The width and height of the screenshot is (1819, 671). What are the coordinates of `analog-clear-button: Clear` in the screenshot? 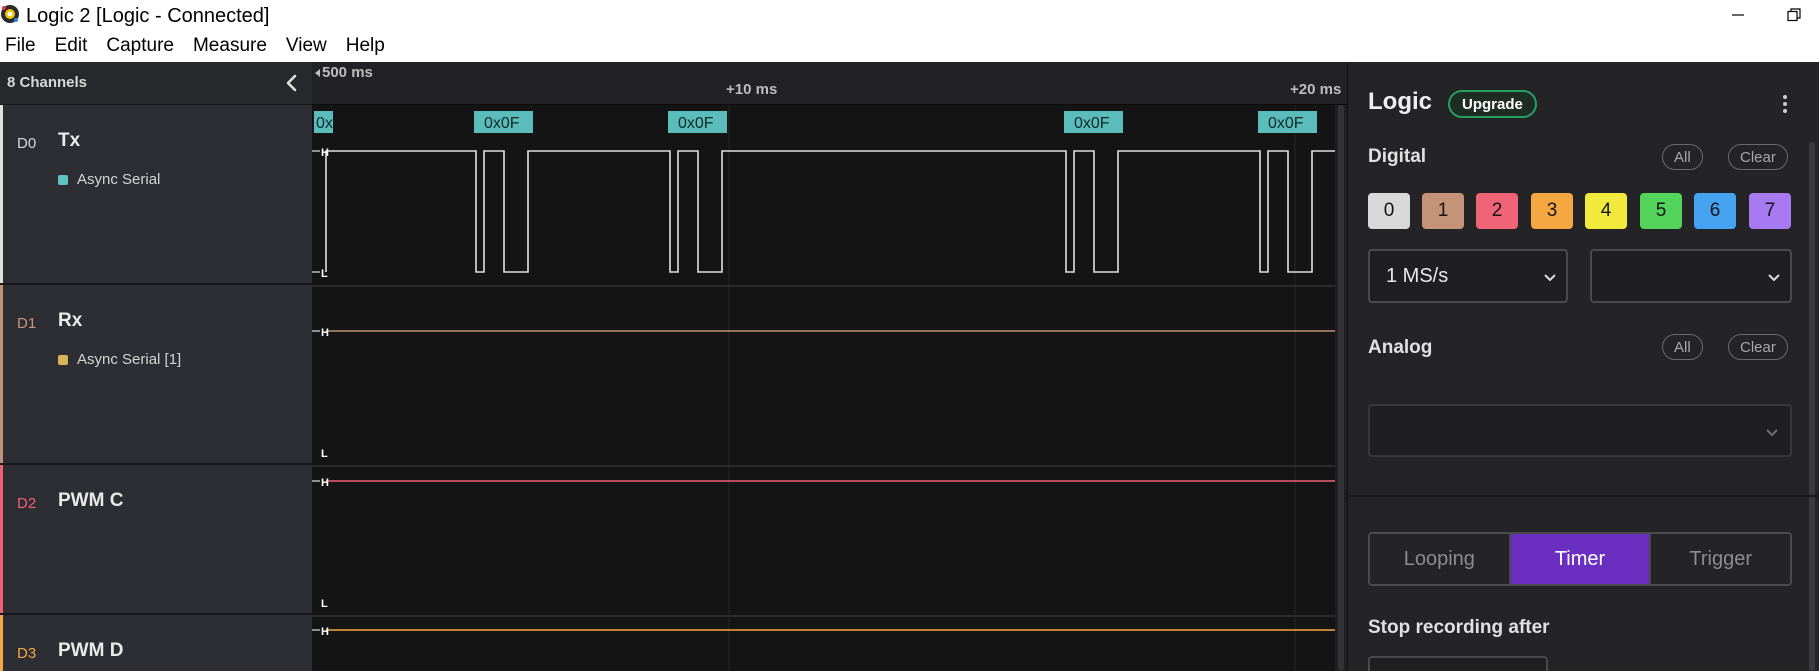 It's located at (1758, 347).